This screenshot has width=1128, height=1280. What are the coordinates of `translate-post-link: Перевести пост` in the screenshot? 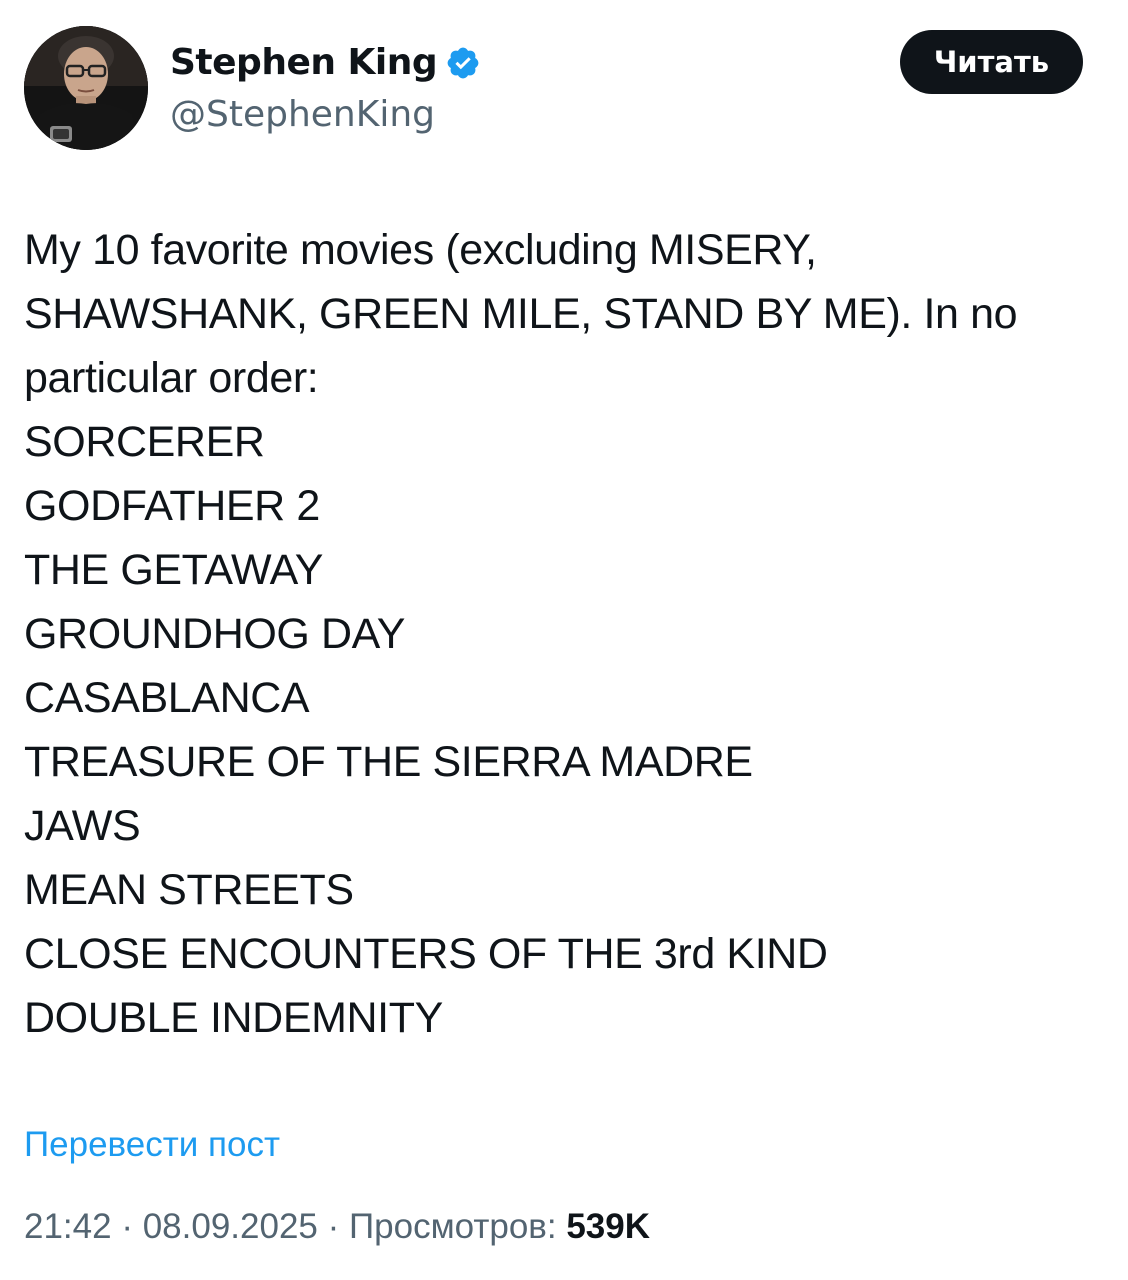 It's located at (152, 1145).